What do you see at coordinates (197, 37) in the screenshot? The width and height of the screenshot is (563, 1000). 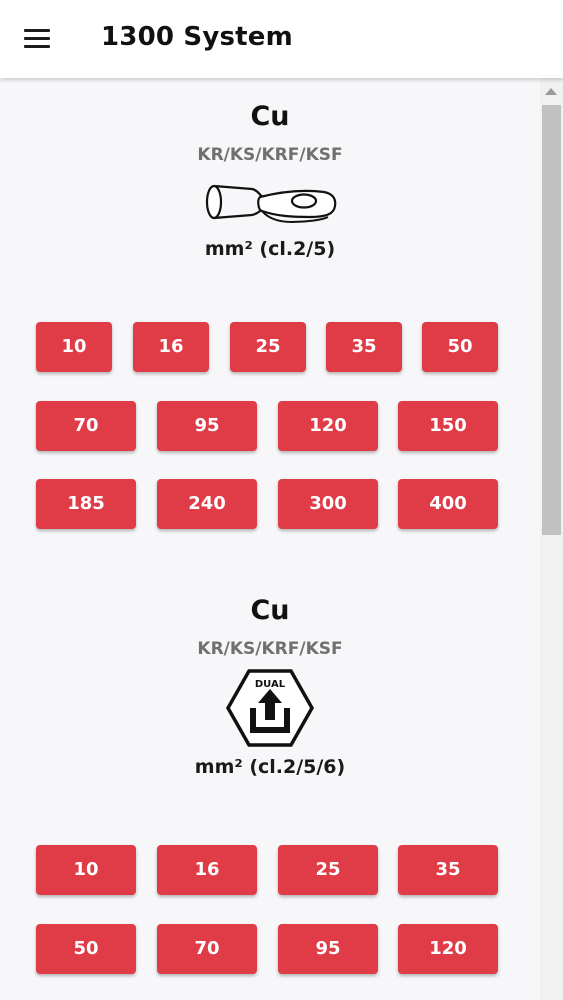 I see `page-title: 1300 System` at bounding box center [197, 37].